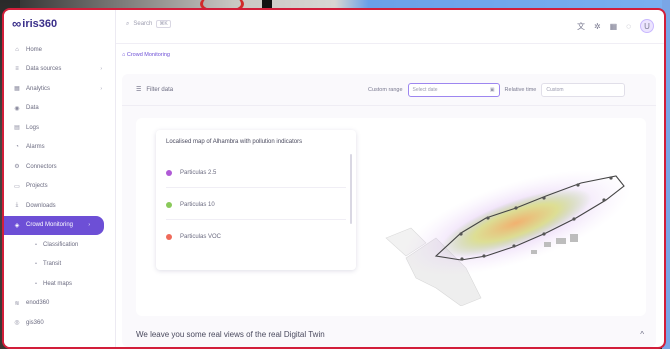  Describe the element at coordinates (60, 148) in the screenshot. I see `sidebar-item-alarms: ◔ Alarms` at that location.